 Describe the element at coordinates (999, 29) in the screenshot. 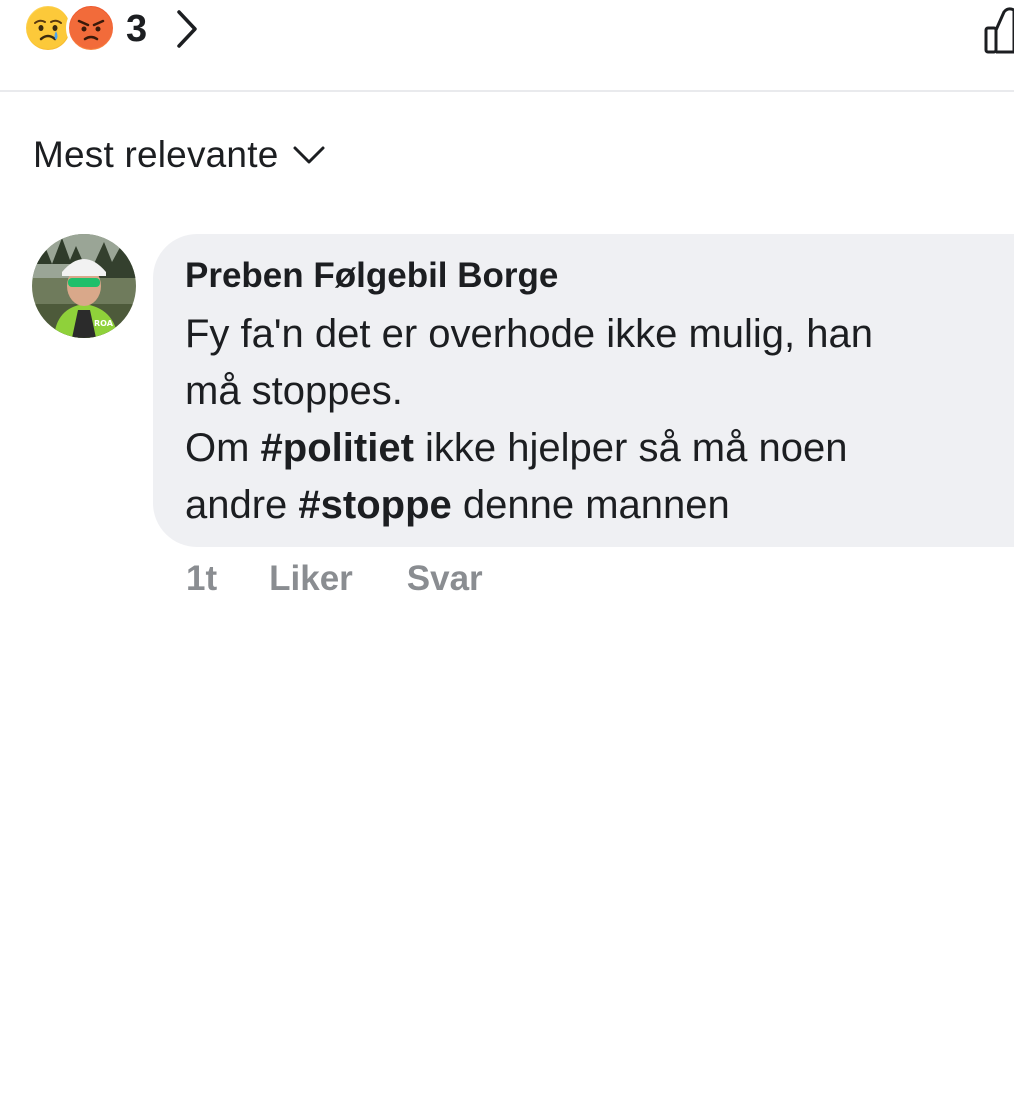

I see `like-outline-icon` at that location.